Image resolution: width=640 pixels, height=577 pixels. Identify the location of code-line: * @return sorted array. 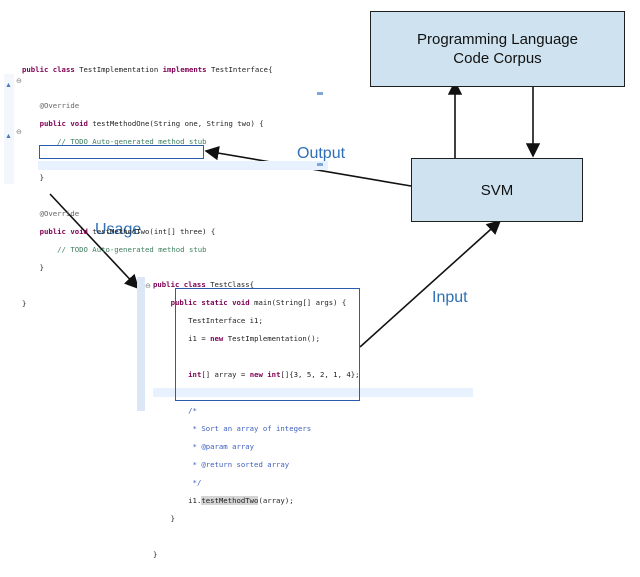
(239, 464).